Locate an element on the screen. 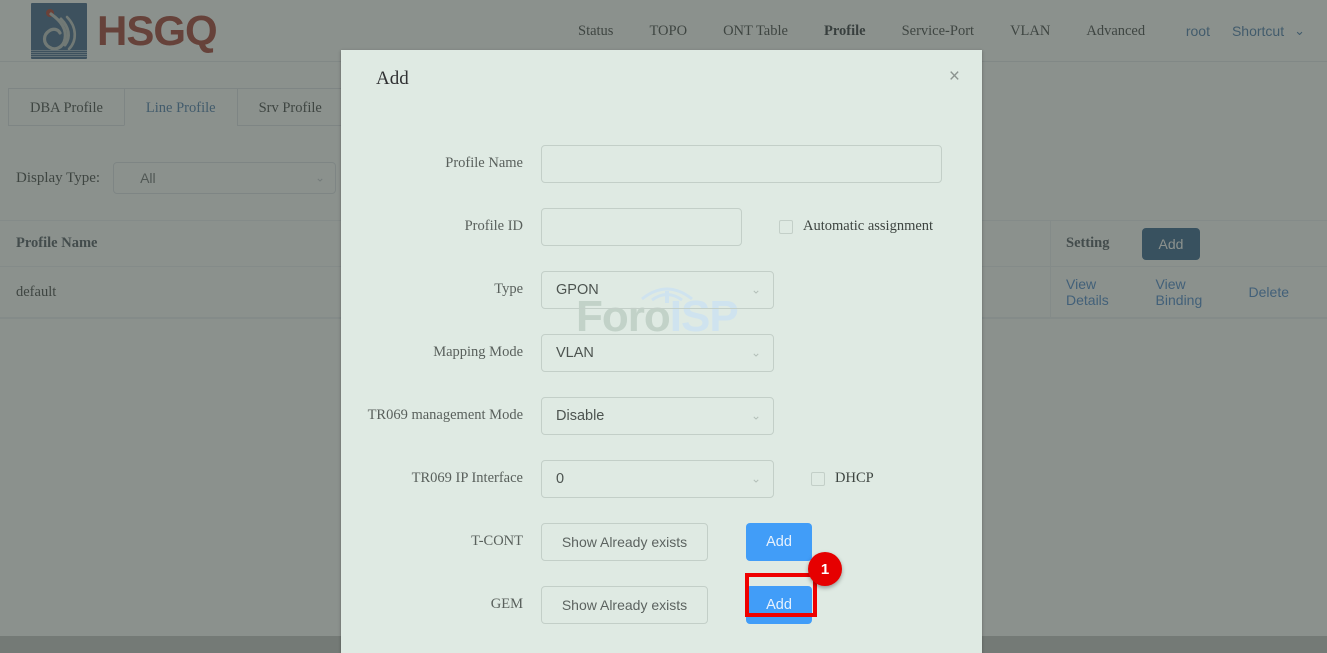 Image resolution: width=1327 pixels, height=653 pixels. label-tcont: T-CONT is located at coordinates (497, 541).